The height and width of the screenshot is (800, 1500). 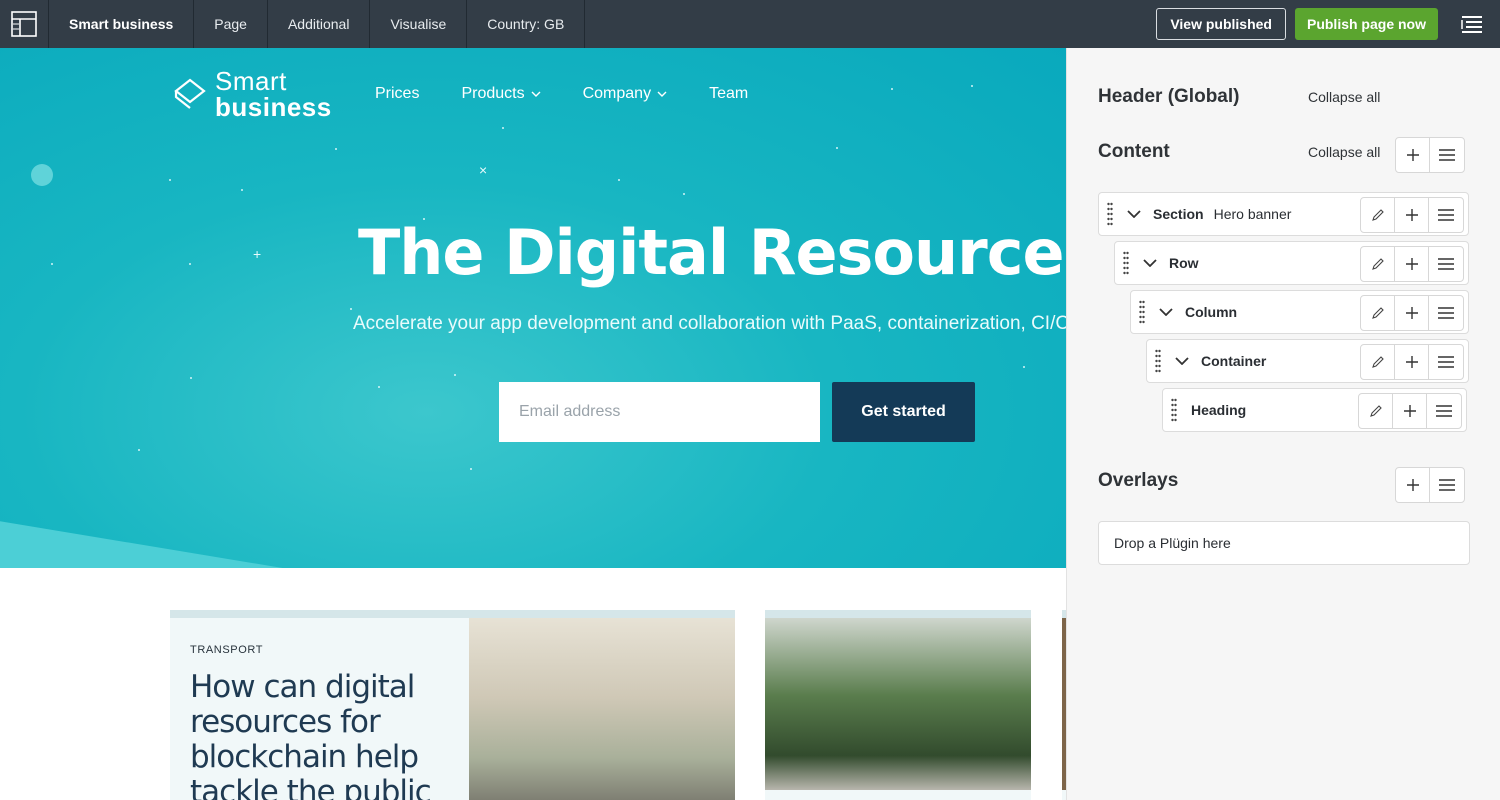 I want to click on site-logo: Smart business, so click(x=253, y=94).